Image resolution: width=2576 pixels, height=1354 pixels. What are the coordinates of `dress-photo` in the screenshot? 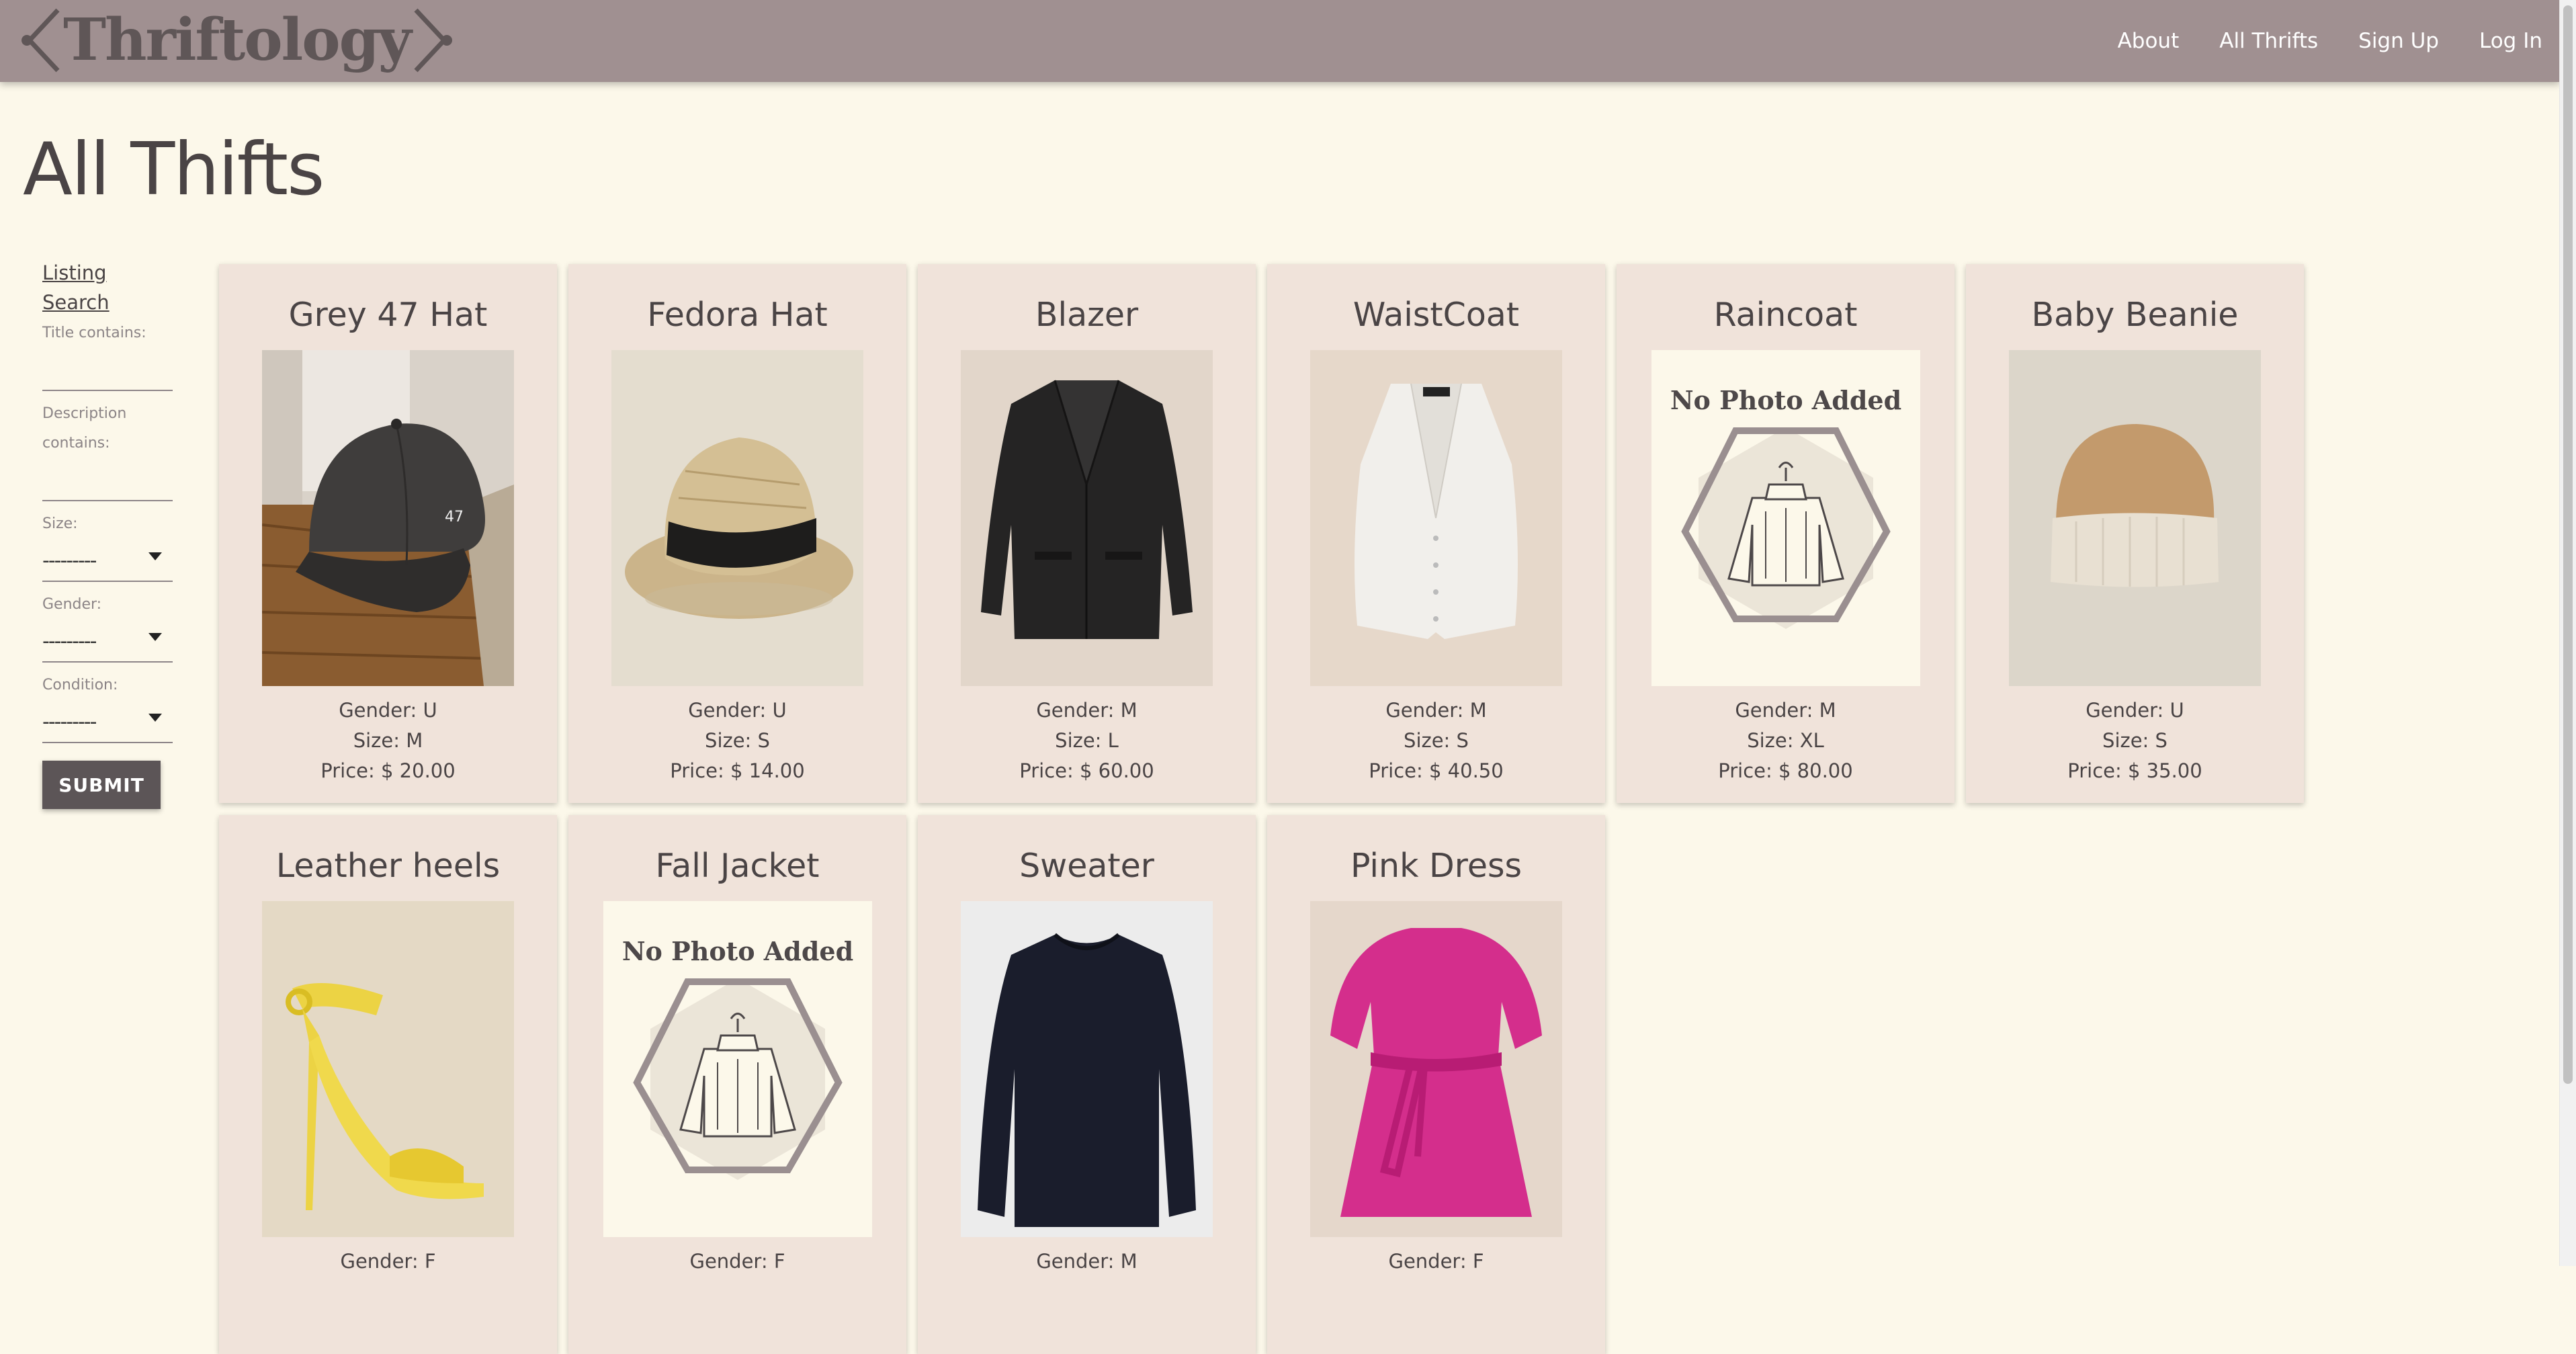 It's located at (1436, 1069).